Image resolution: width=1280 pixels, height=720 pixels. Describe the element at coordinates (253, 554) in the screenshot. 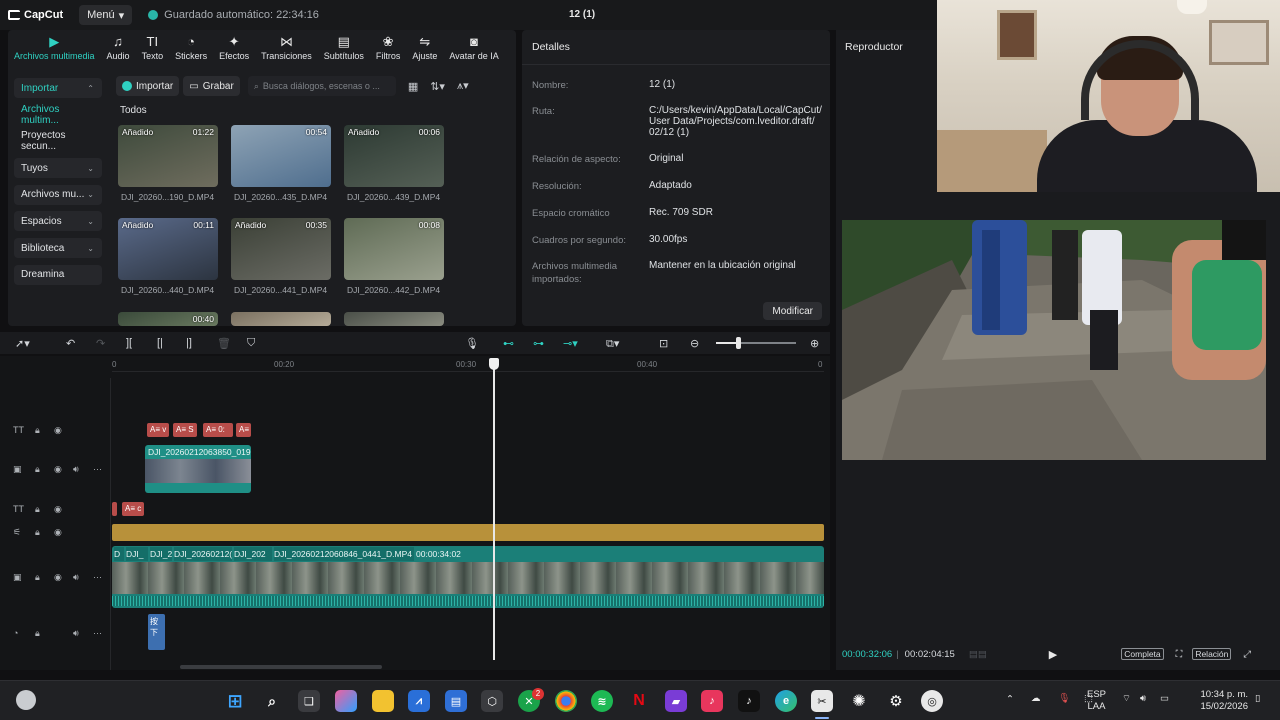

I see `main-clip-label: DJI_202` at that location.